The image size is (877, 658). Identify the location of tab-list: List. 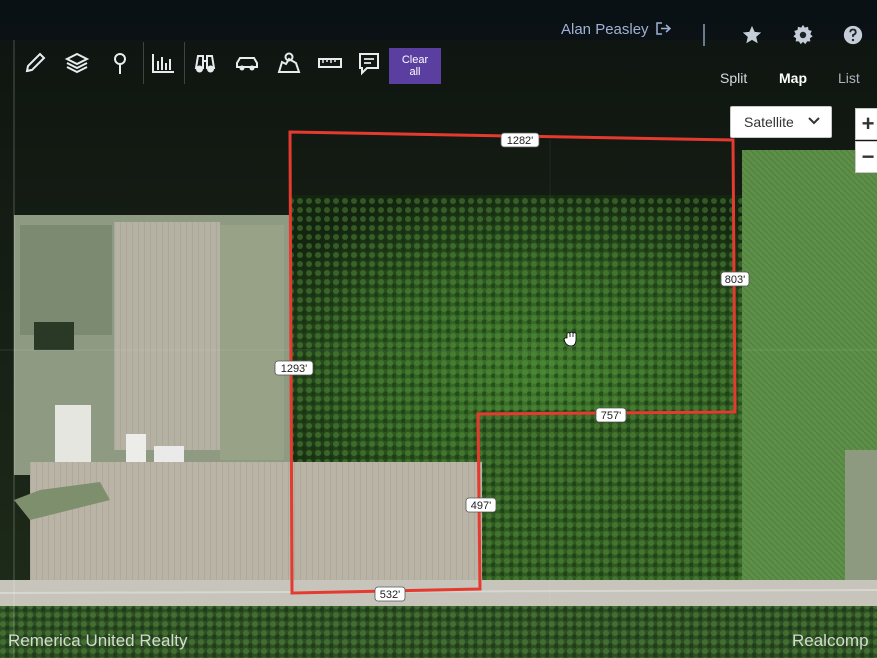
(849, 78).